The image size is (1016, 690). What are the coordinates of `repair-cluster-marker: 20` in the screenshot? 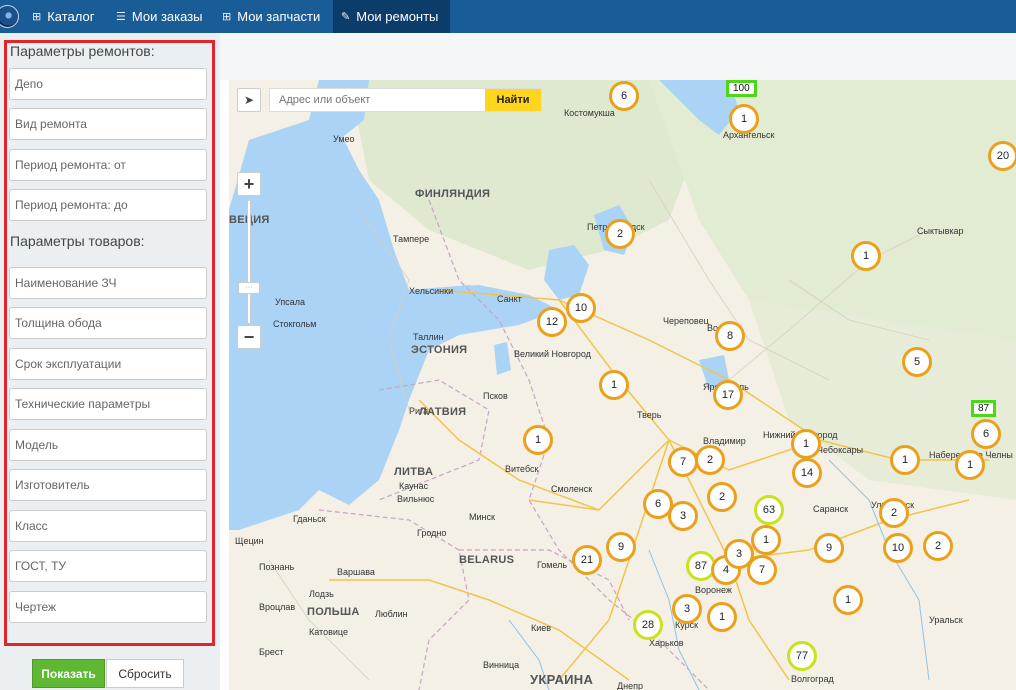 It's located at (1002, 156).